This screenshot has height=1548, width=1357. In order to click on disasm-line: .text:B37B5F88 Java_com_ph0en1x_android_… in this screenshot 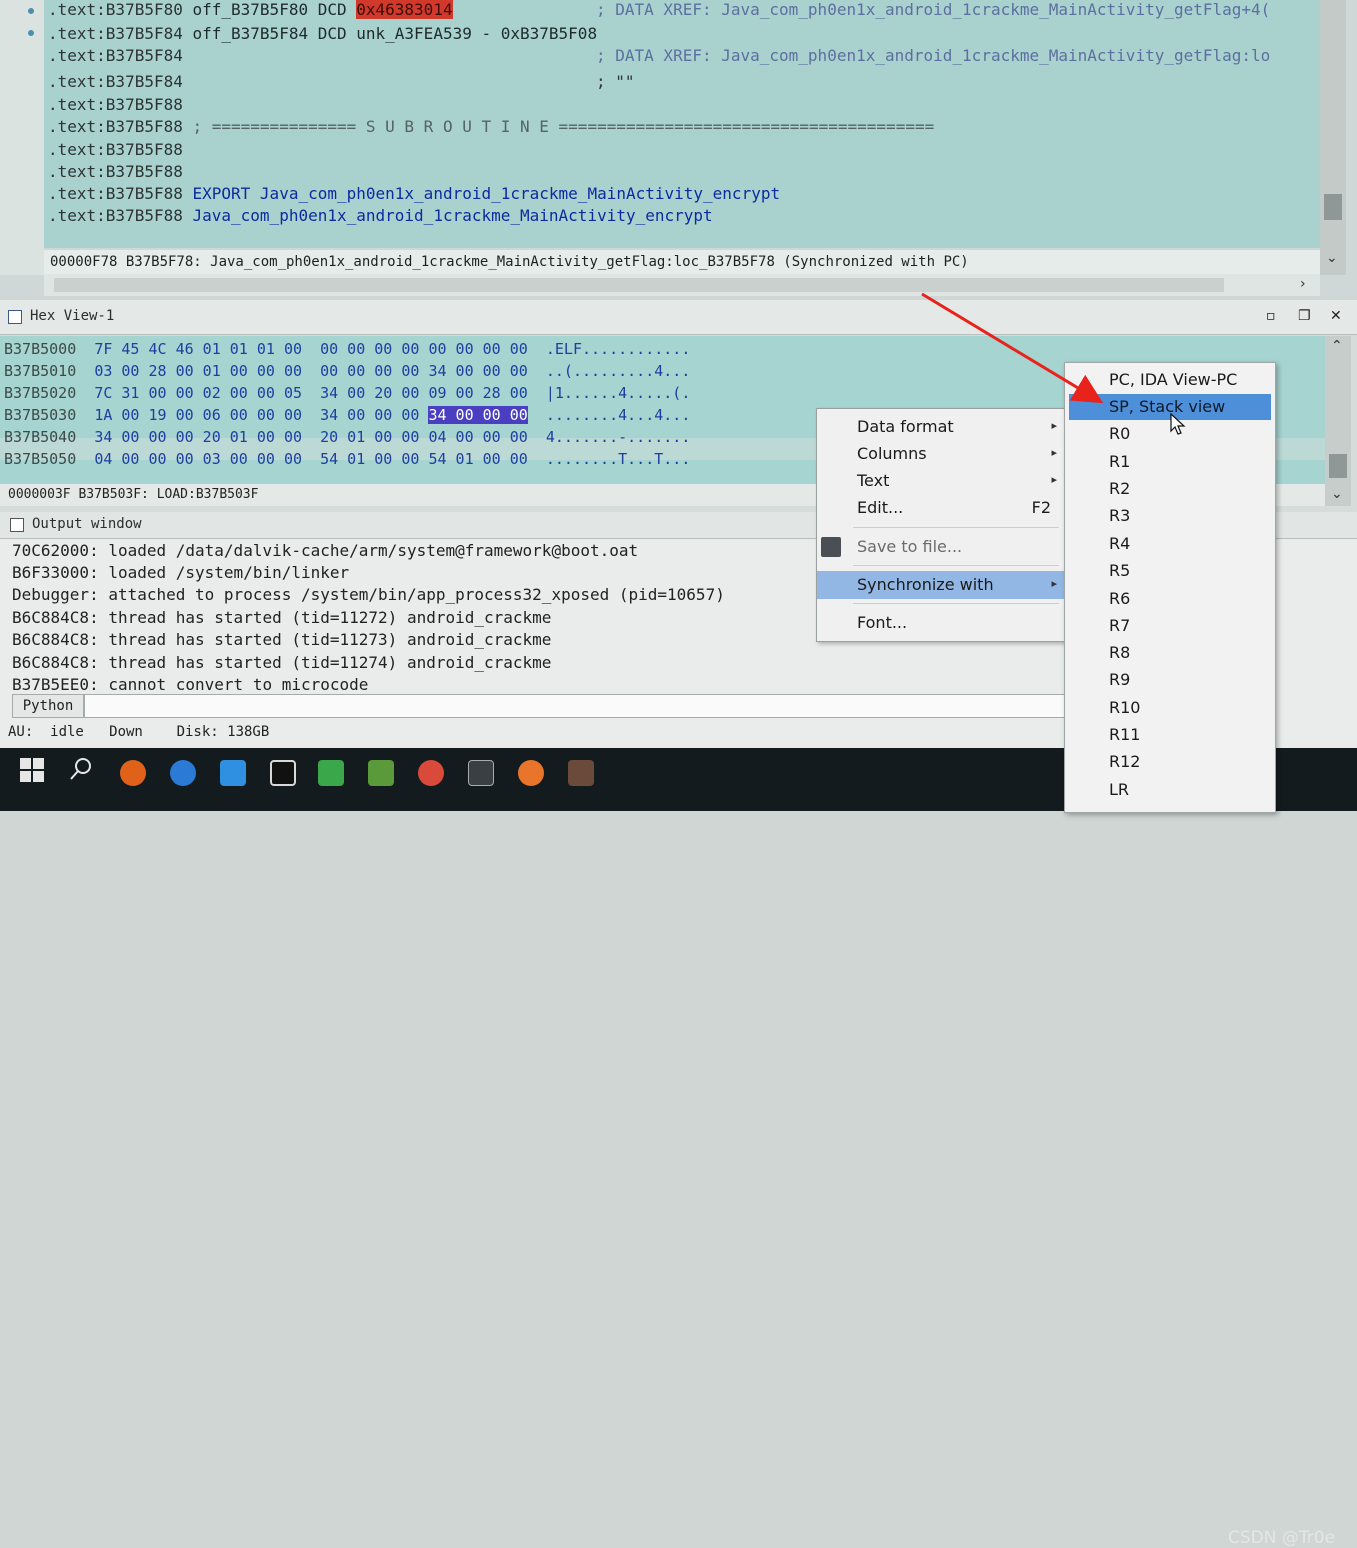, I will do `click(380, 216)`.